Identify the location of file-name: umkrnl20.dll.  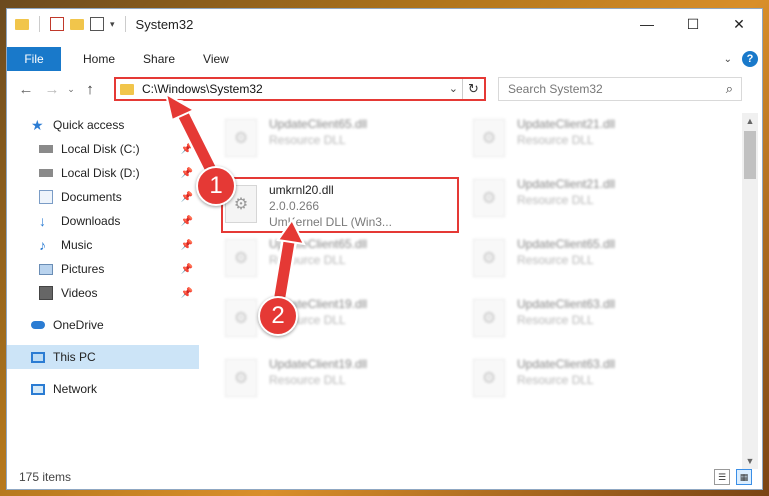
(301, 190).